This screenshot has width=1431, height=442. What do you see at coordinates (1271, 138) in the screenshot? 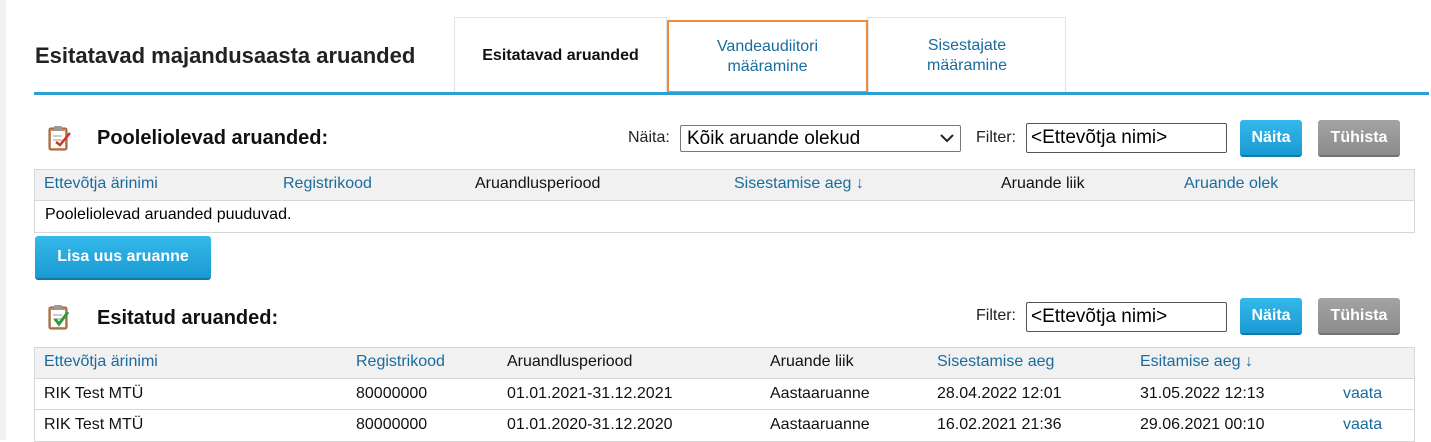
I see `pending-show-button: Näita` at bounding box center [1271, 138].